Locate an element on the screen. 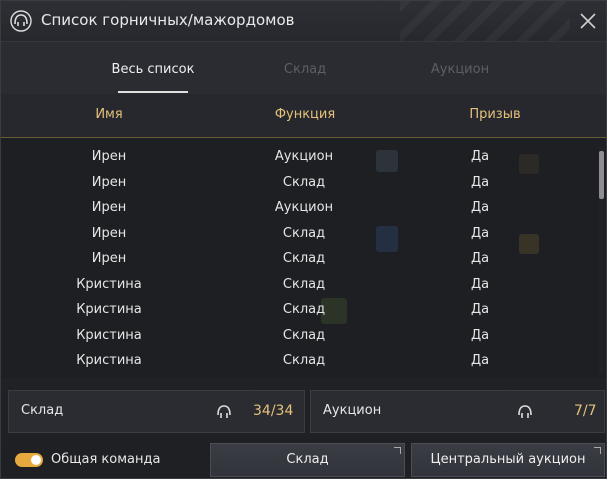 This screenshot has height=479, width=607. scrollbar-thumb is located at coordinates (601, 175).